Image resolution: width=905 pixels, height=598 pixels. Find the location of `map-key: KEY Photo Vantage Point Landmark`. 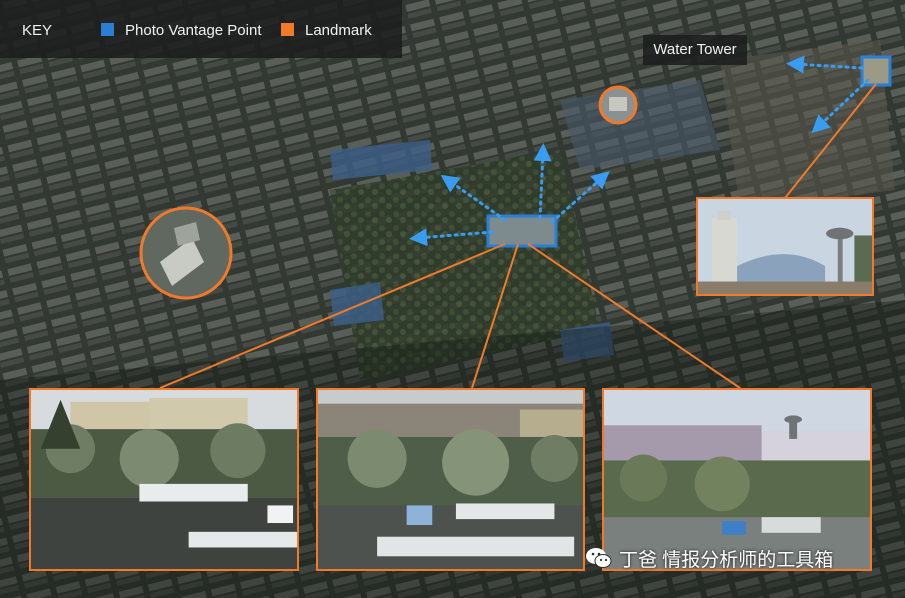

map-key: KEY Photo Vantage Point Landmark is located at coordinates (201, 29).